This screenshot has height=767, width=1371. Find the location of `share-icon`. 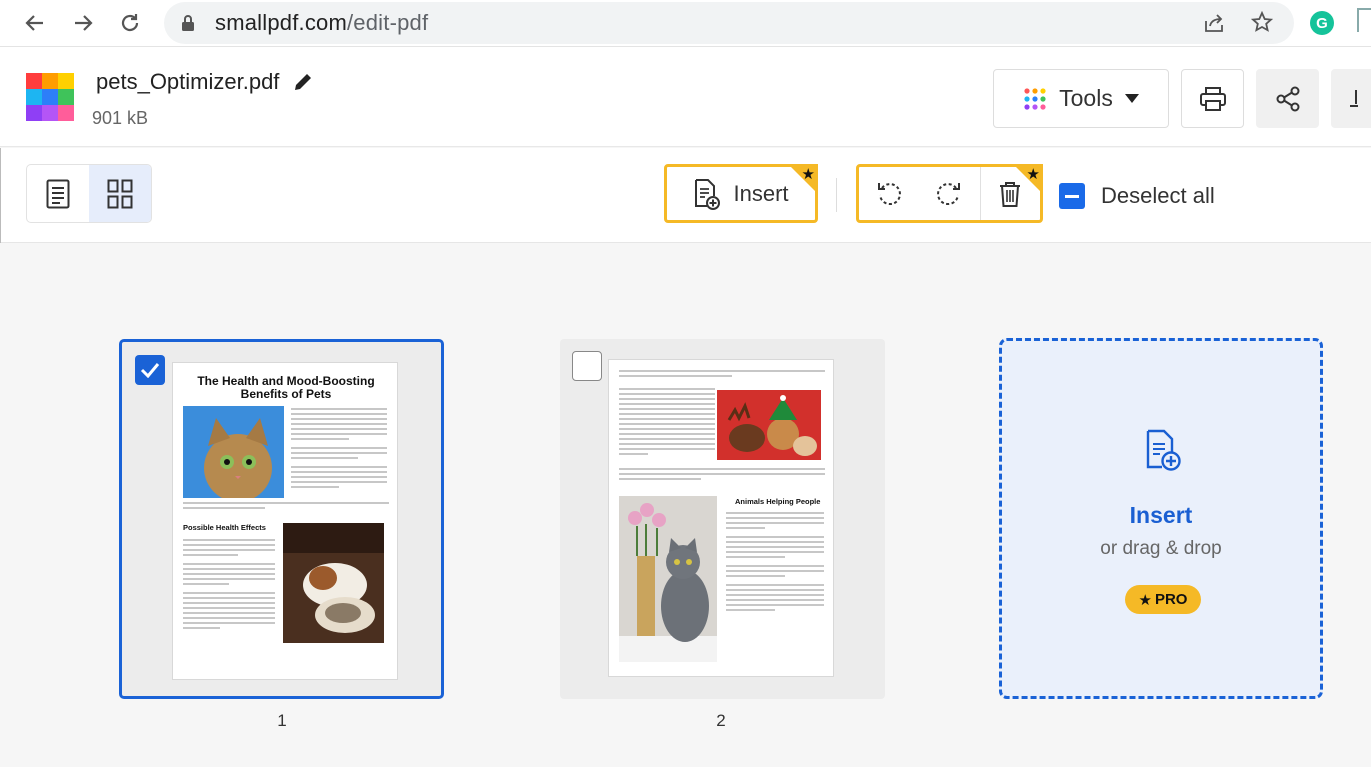

share-icon is located at coordinates (1287, 98).